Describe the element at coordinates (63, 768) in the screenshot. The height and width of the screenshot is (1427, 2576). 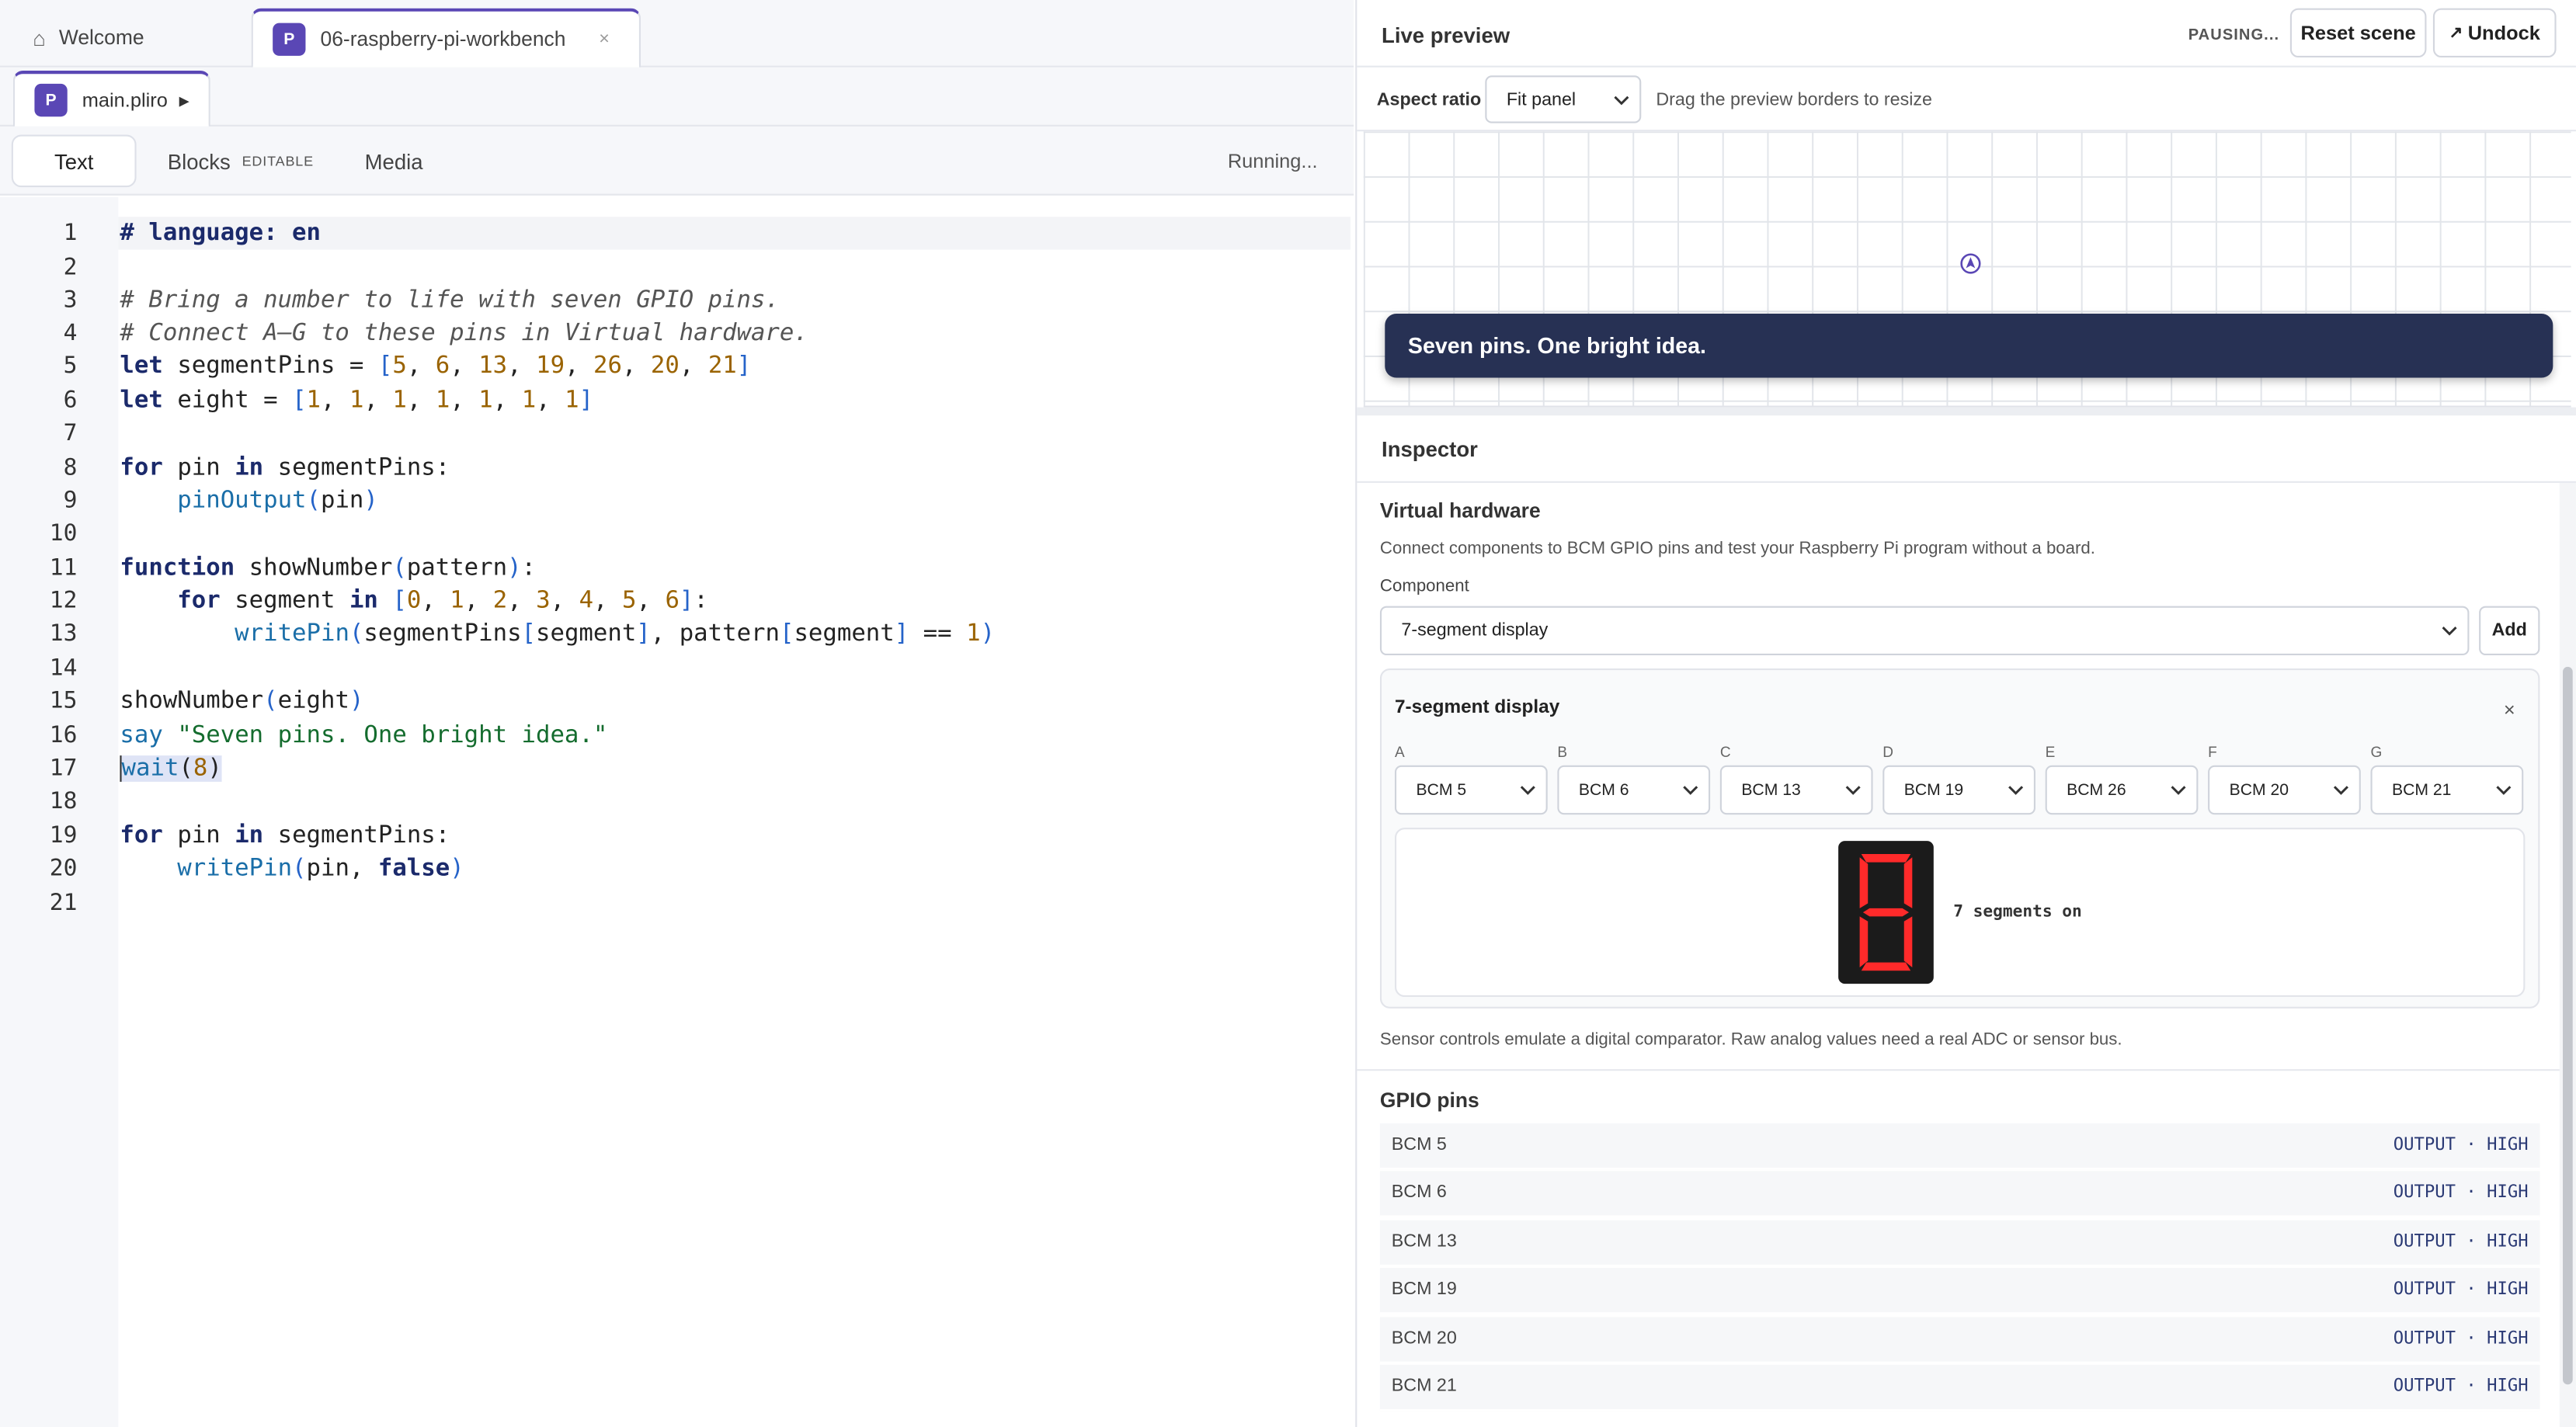
I see `line-number: 17` at that location.